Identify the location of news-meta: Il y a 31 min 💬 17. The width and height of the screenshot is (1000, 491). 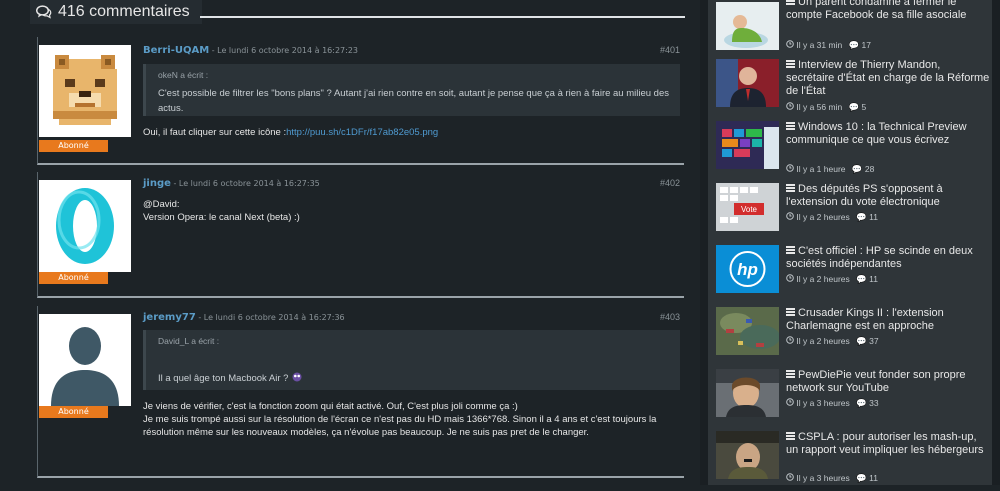
(828, 45).